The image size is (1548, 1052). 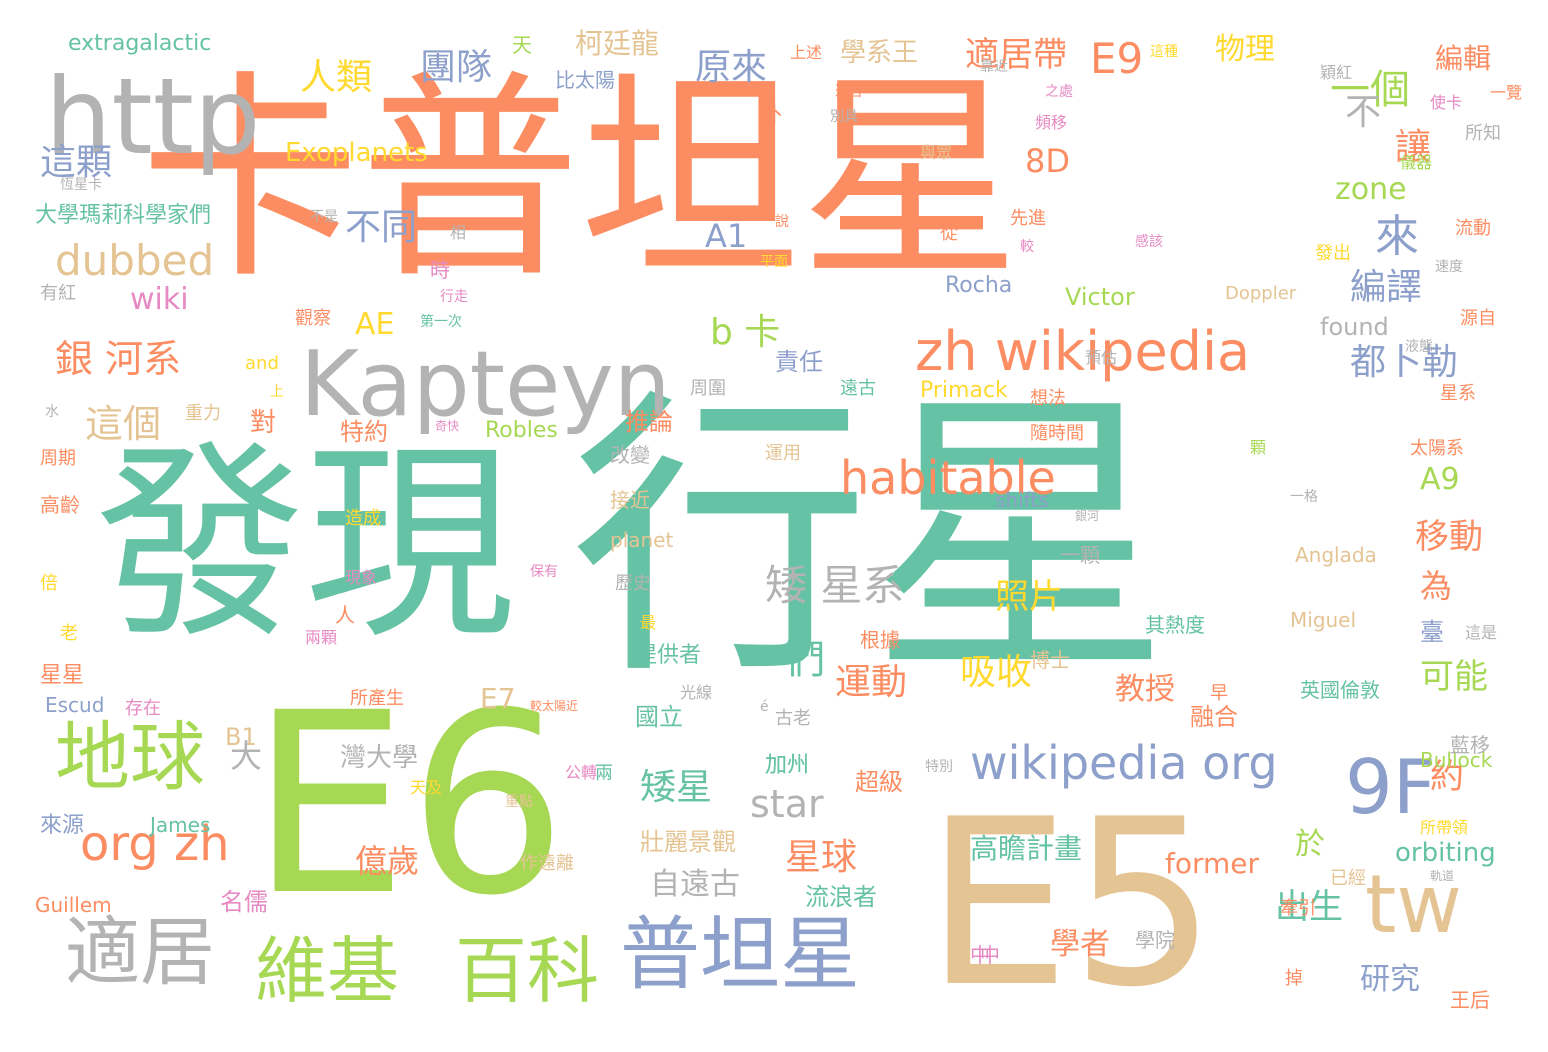 I want to click on word: 造成, so click(x=363, y=518).